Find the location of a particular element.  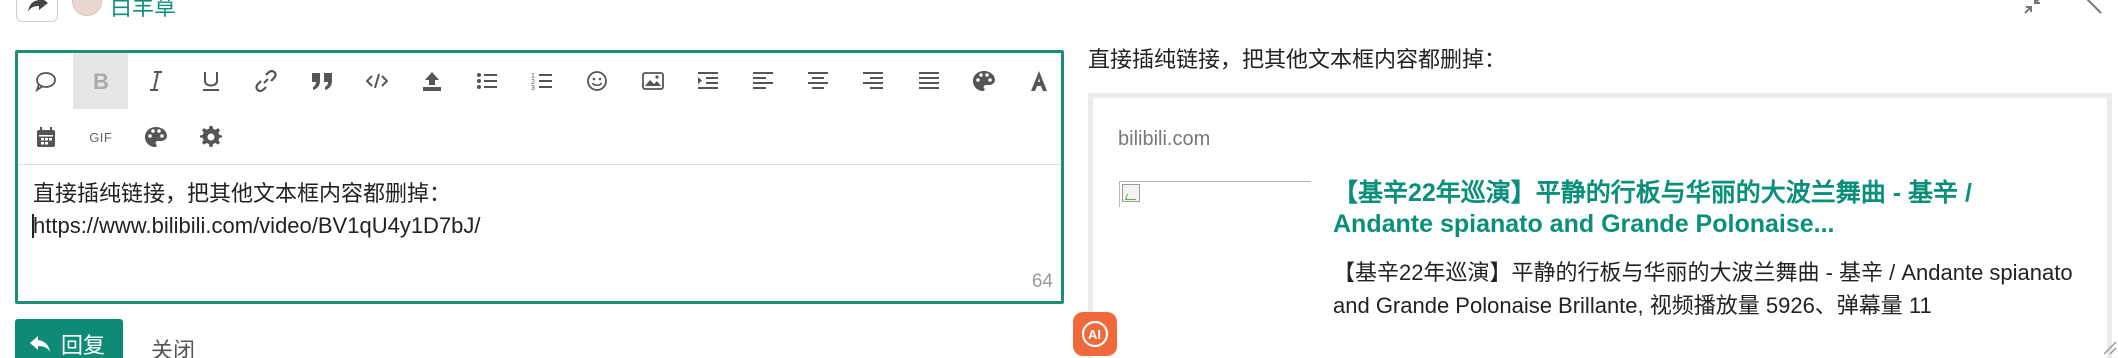

align-center-button is located at coordinates (818, 81).